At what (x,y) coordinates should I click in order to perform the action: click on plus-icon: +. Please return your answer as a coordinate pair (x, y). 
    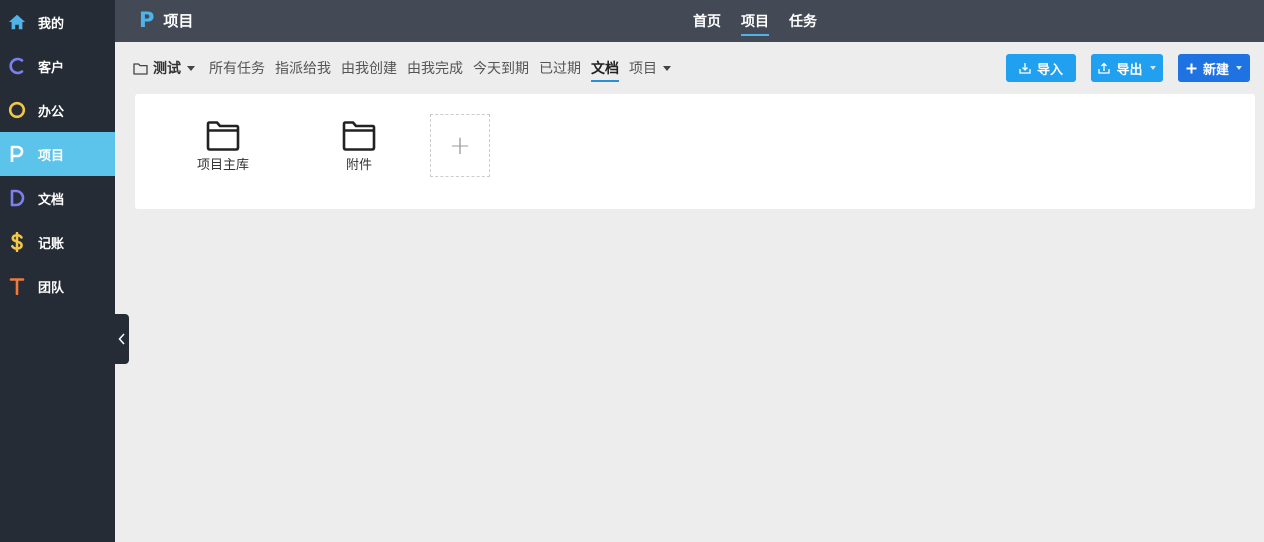
    Looking at the image, I should click on (460, 145).